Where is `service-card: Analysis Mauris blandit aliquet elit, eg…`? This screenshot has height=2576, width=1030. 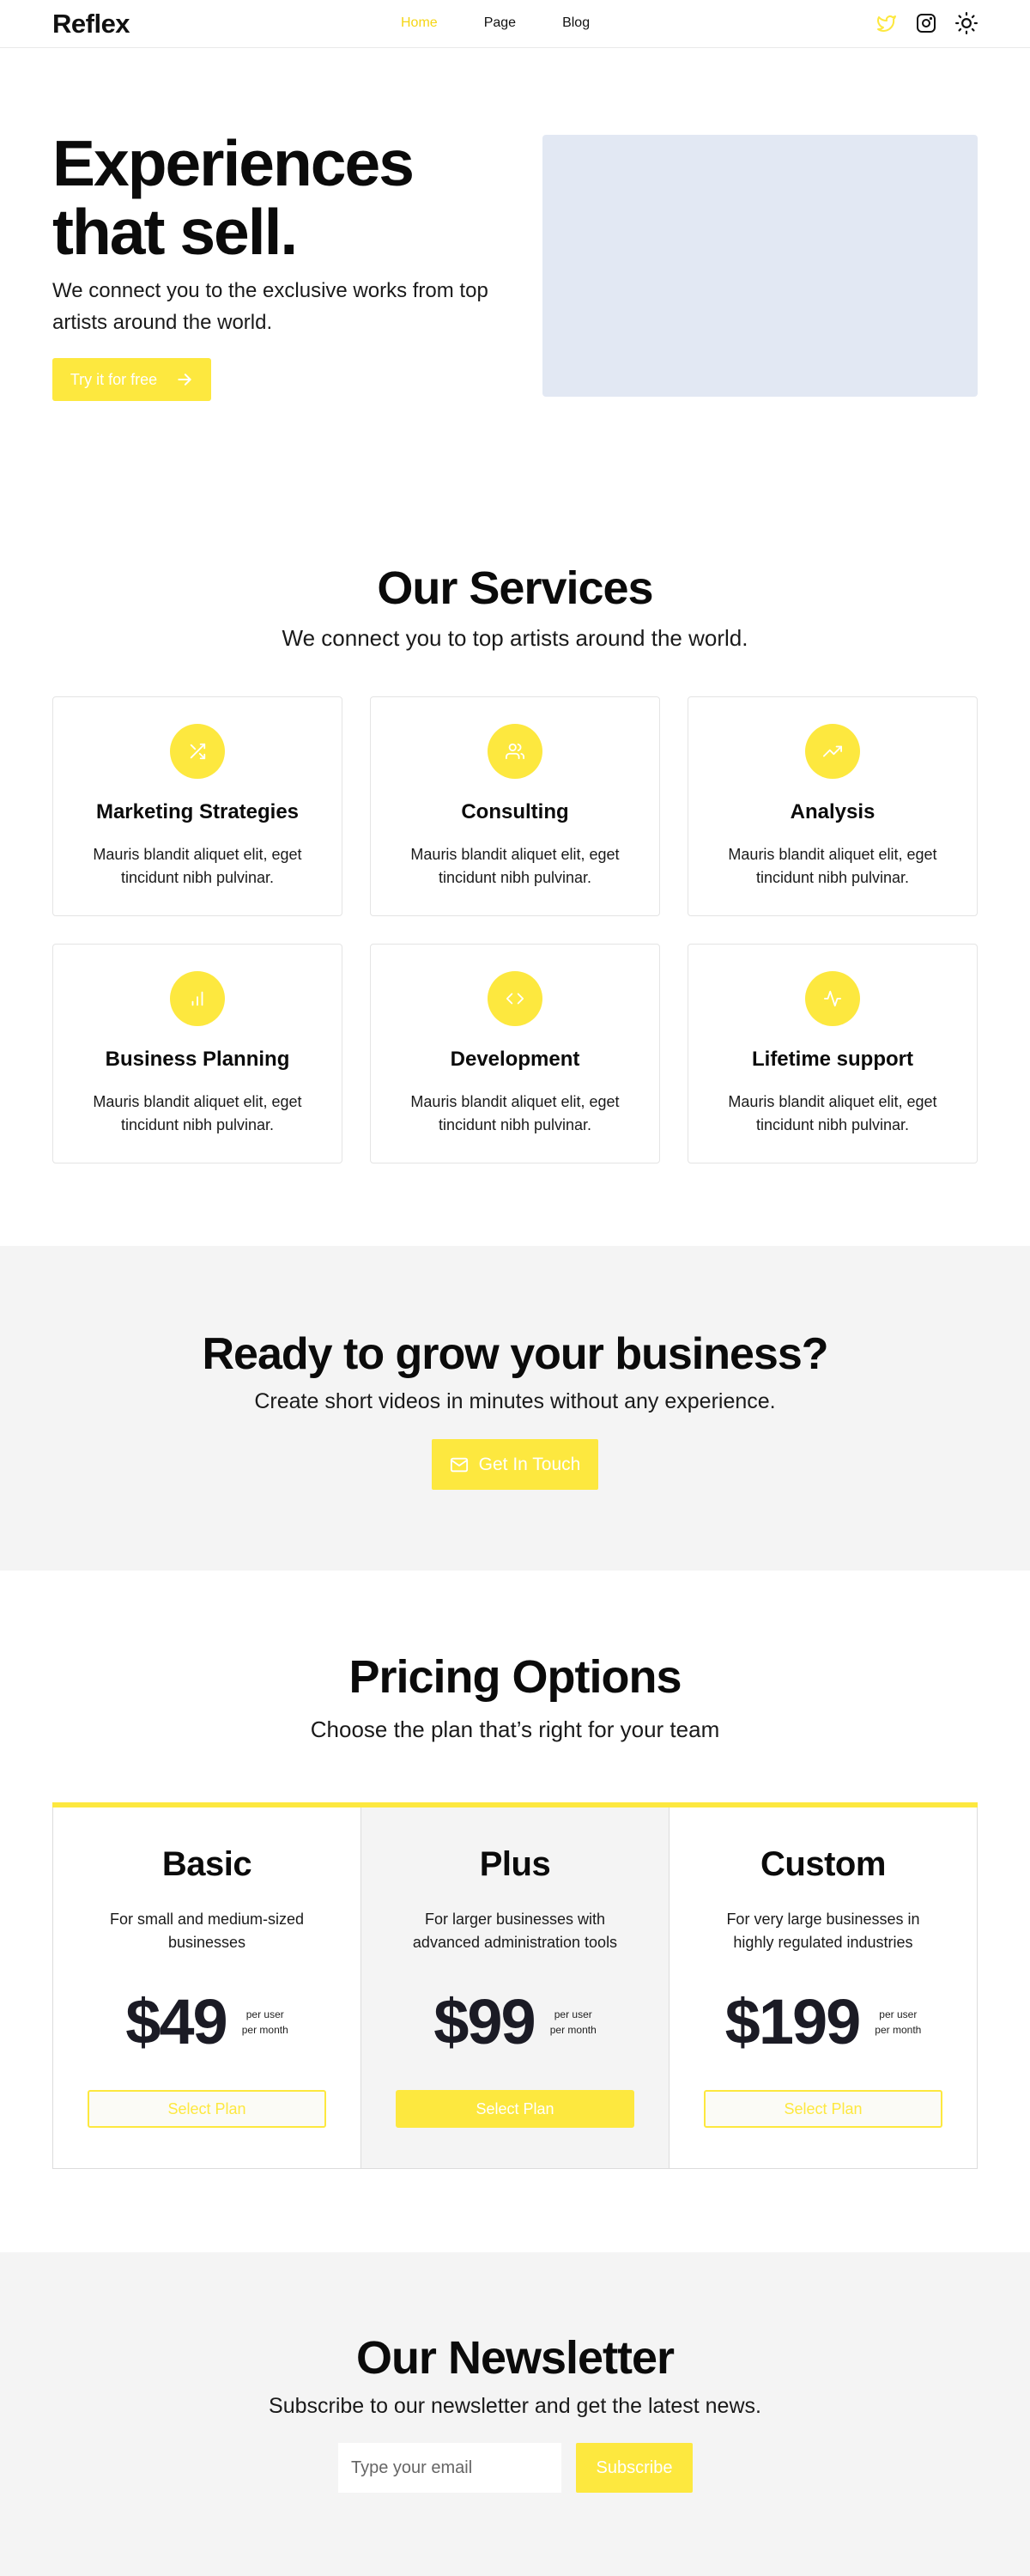 service-card: Analysis Mauris blandit aliquet elit, eg… is located at coordinates (833, 806).